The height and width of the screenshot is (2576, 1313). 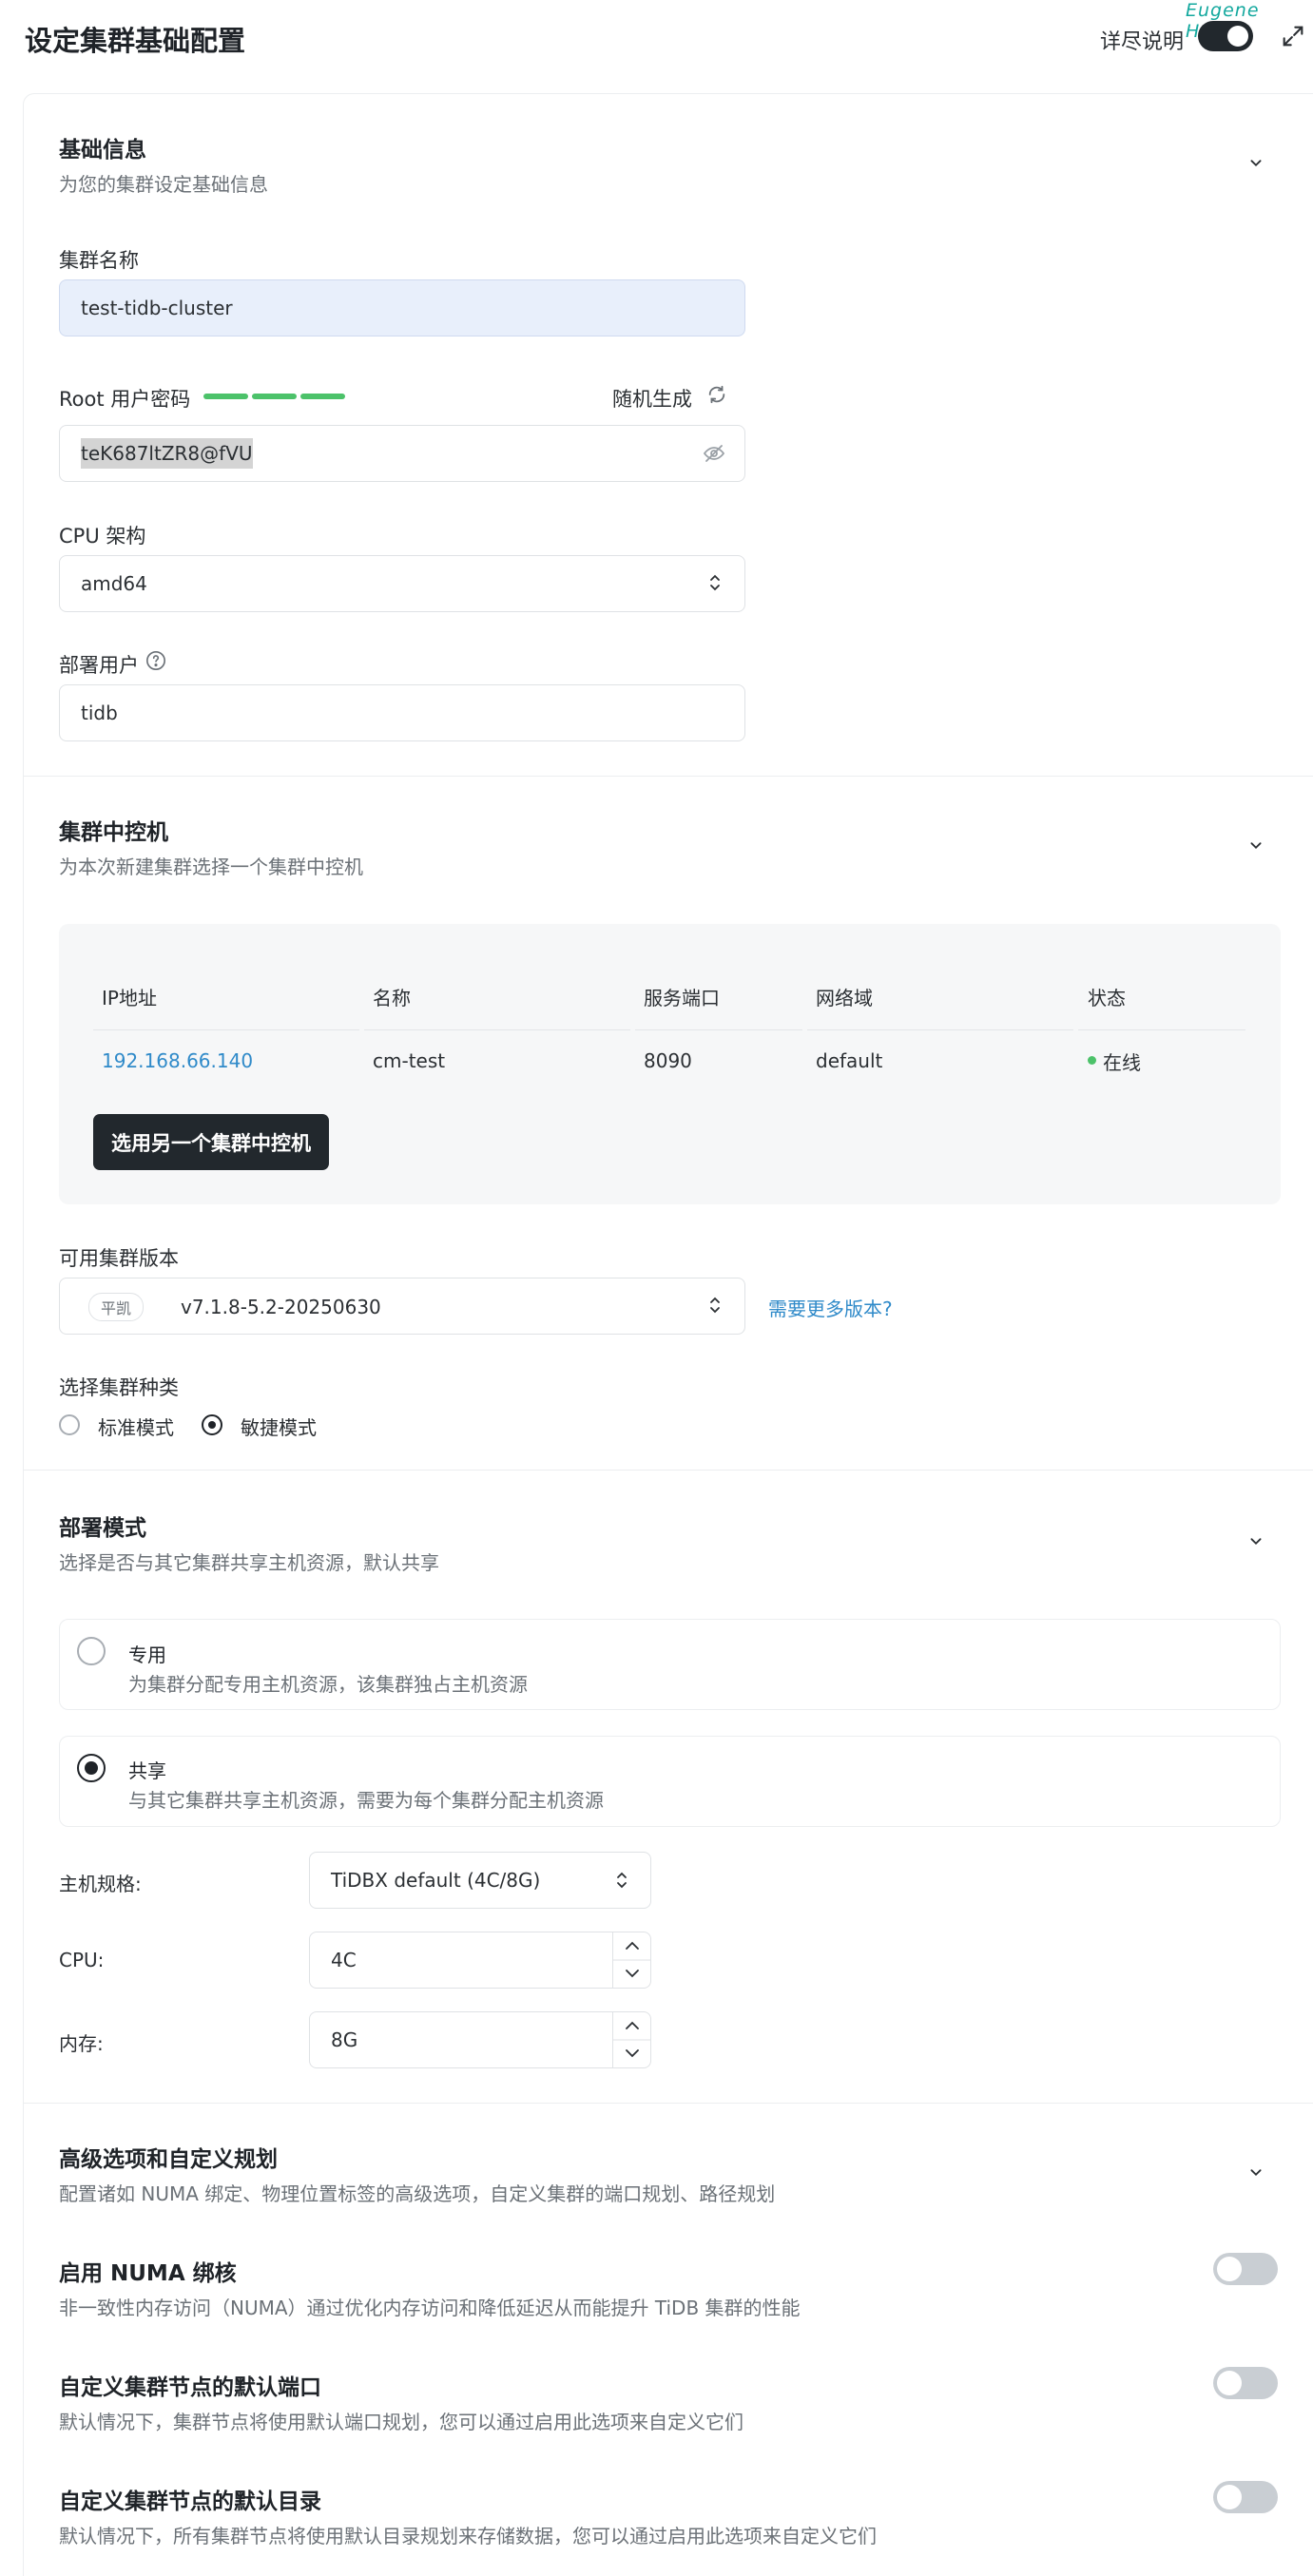 I want to click on more-versions-link: 需要更多版本?, so click(x=830, y=1308).